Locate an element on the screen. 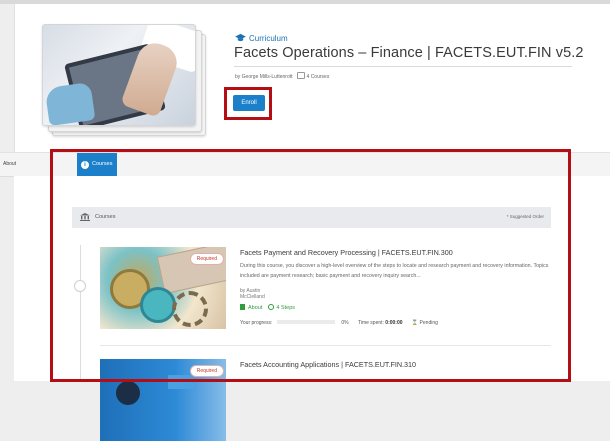  course-about-link: About is located at coordinates (255, 308).